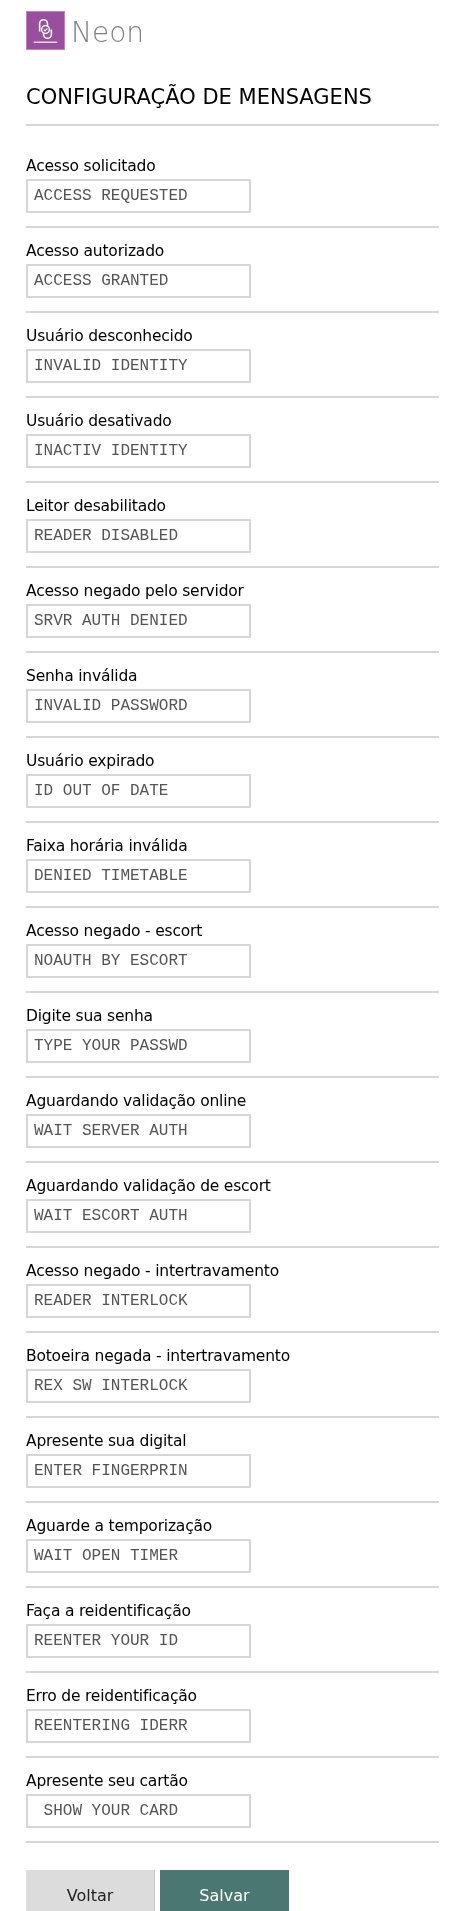 The height and width of the screenshot is (1911, 465). I want to click on field-label: Usuário desativado, so click(99, 421).